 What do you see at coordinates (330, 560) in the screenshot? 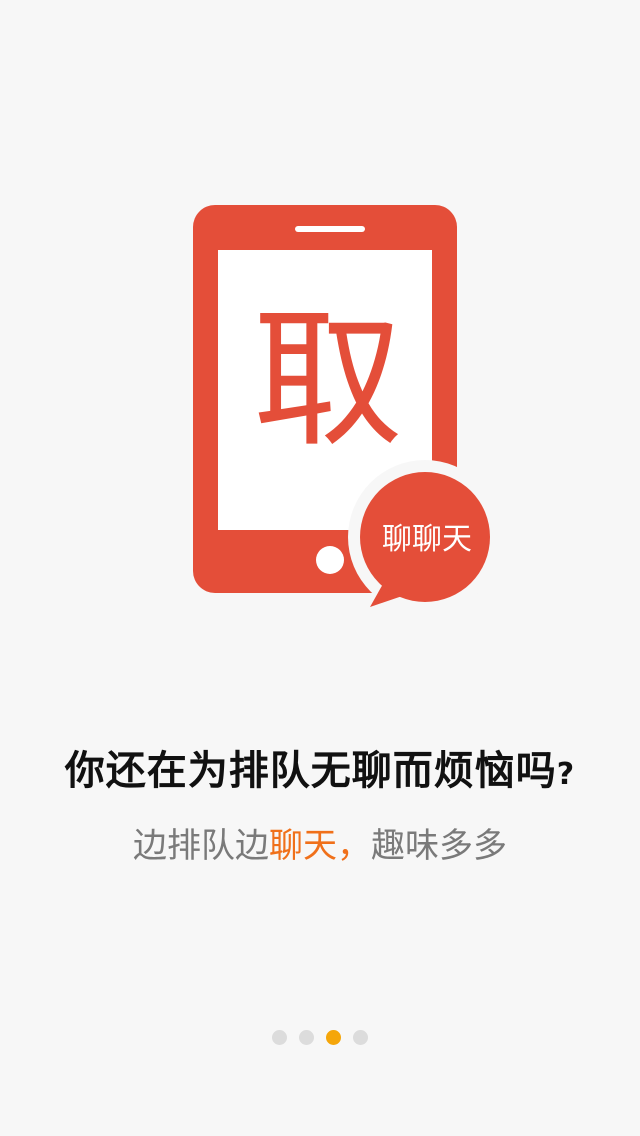
I see `phone-home-button` at bounding box center [330, 560].